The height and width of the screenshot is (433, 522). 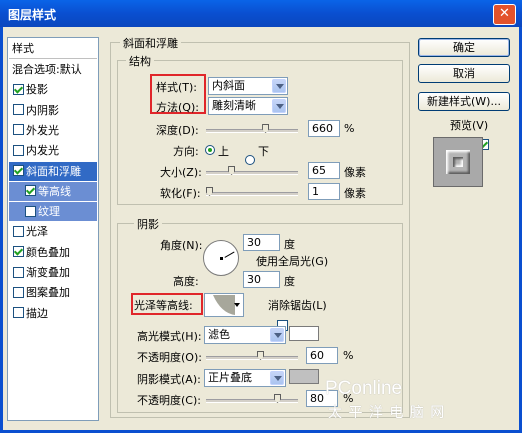 What do you see at coordinates (49, 212) in the screenshot?
I see `sidebar-item-label: 纹理` at bounding box center [49, 212].